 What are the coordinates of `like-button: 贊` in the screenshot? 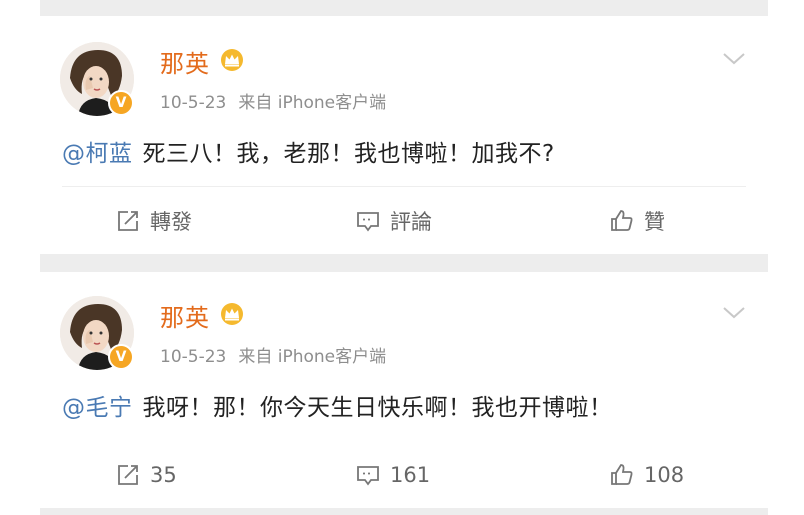 It's located at (637, 221).